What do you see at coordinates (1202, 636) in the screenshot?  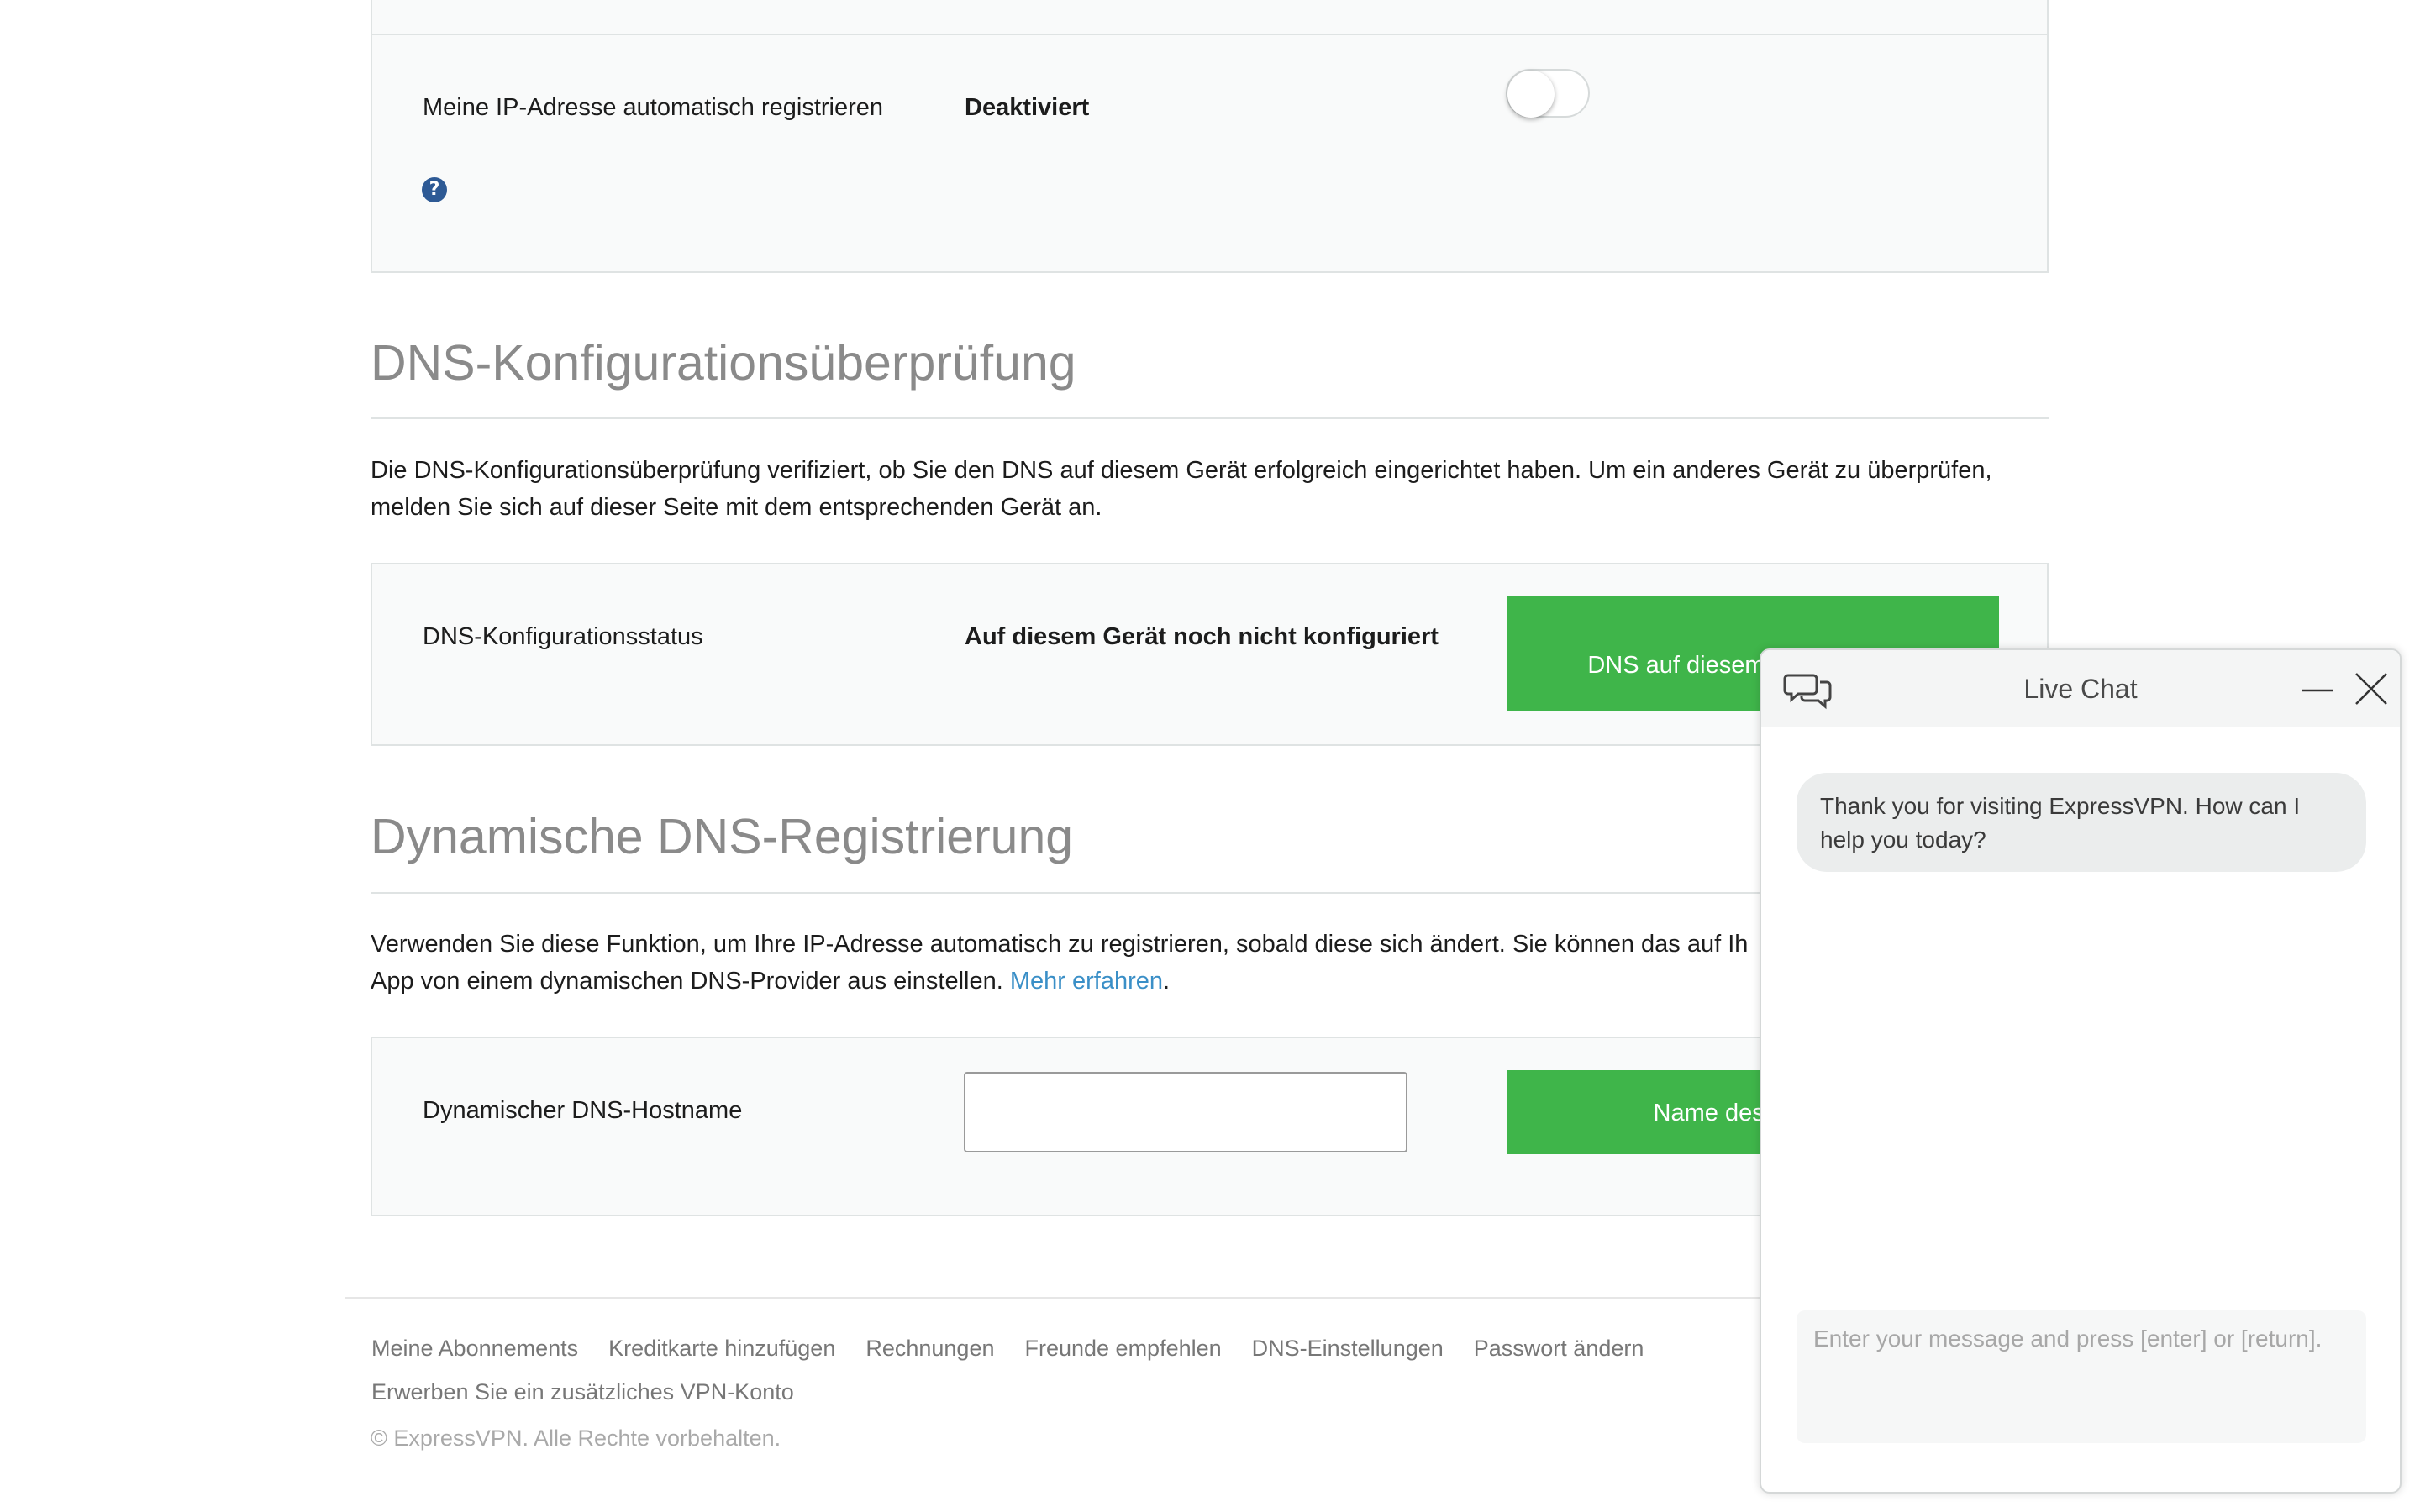 I see `dns-status-value: Auf diesem Gerät noch nicht konfiguriert` at bounding box center [1202, 636].